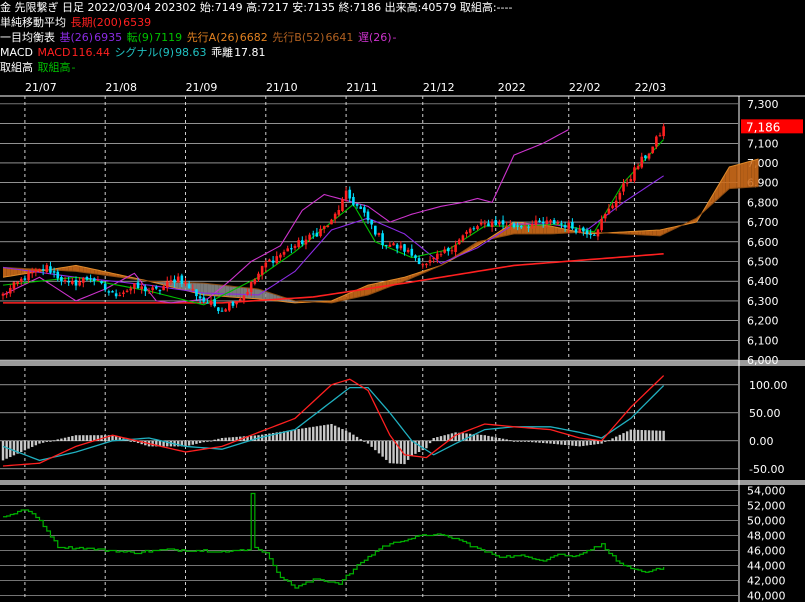  What do you see at coordinates (370, 53) in the screenshot?
I see `header-line-4: MACD MACD116.44 シグナル(9)98.63 乖離17.81` at bounding box center [370, 53].